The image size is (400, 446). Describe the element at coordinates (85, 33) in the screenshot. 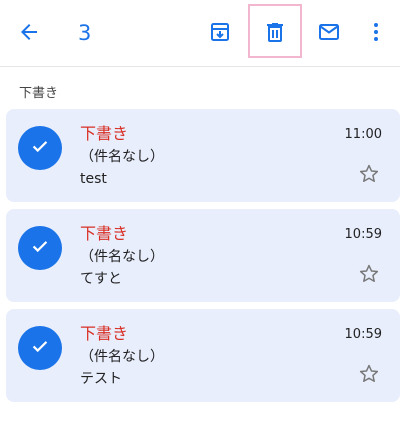

I see `selected-count: 3` at that location.